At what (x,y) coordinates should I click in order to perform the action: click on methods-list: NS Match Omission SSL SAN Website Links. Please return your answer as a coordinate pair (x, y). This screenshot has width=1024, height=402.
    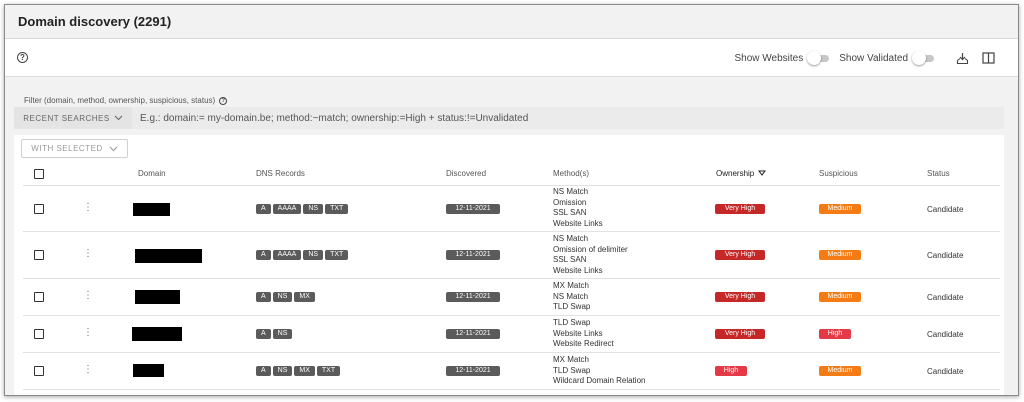
    Looking at the image, I should click on (578, 208).